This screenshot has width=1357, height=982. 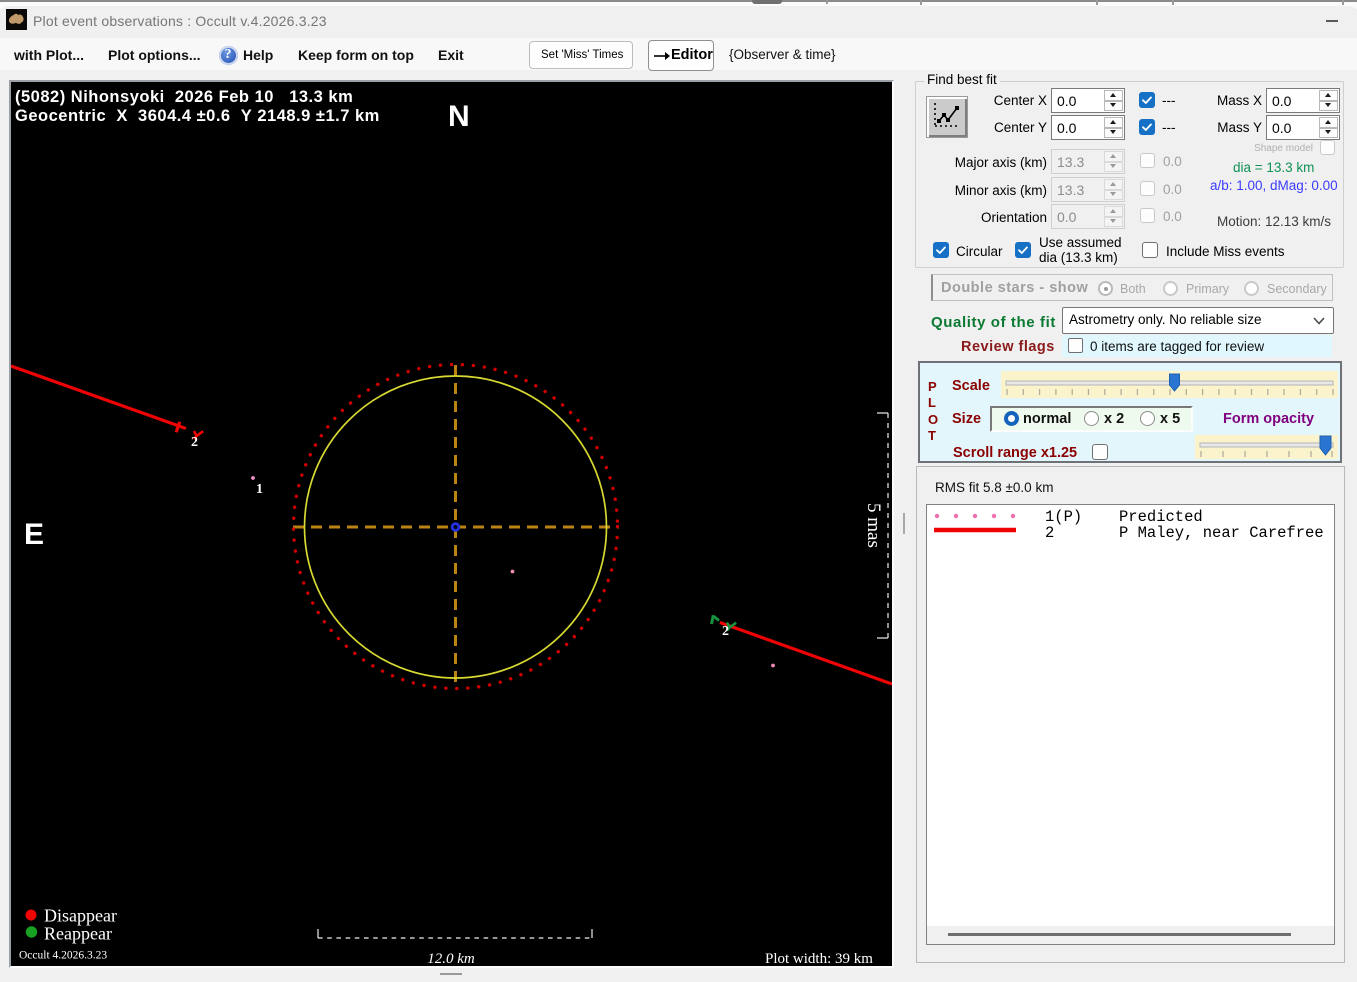 What do you see at coordinates (451, 958) in the screenshot?
I see `svg-text: 12.0 km` at bounding box center [451, 958].